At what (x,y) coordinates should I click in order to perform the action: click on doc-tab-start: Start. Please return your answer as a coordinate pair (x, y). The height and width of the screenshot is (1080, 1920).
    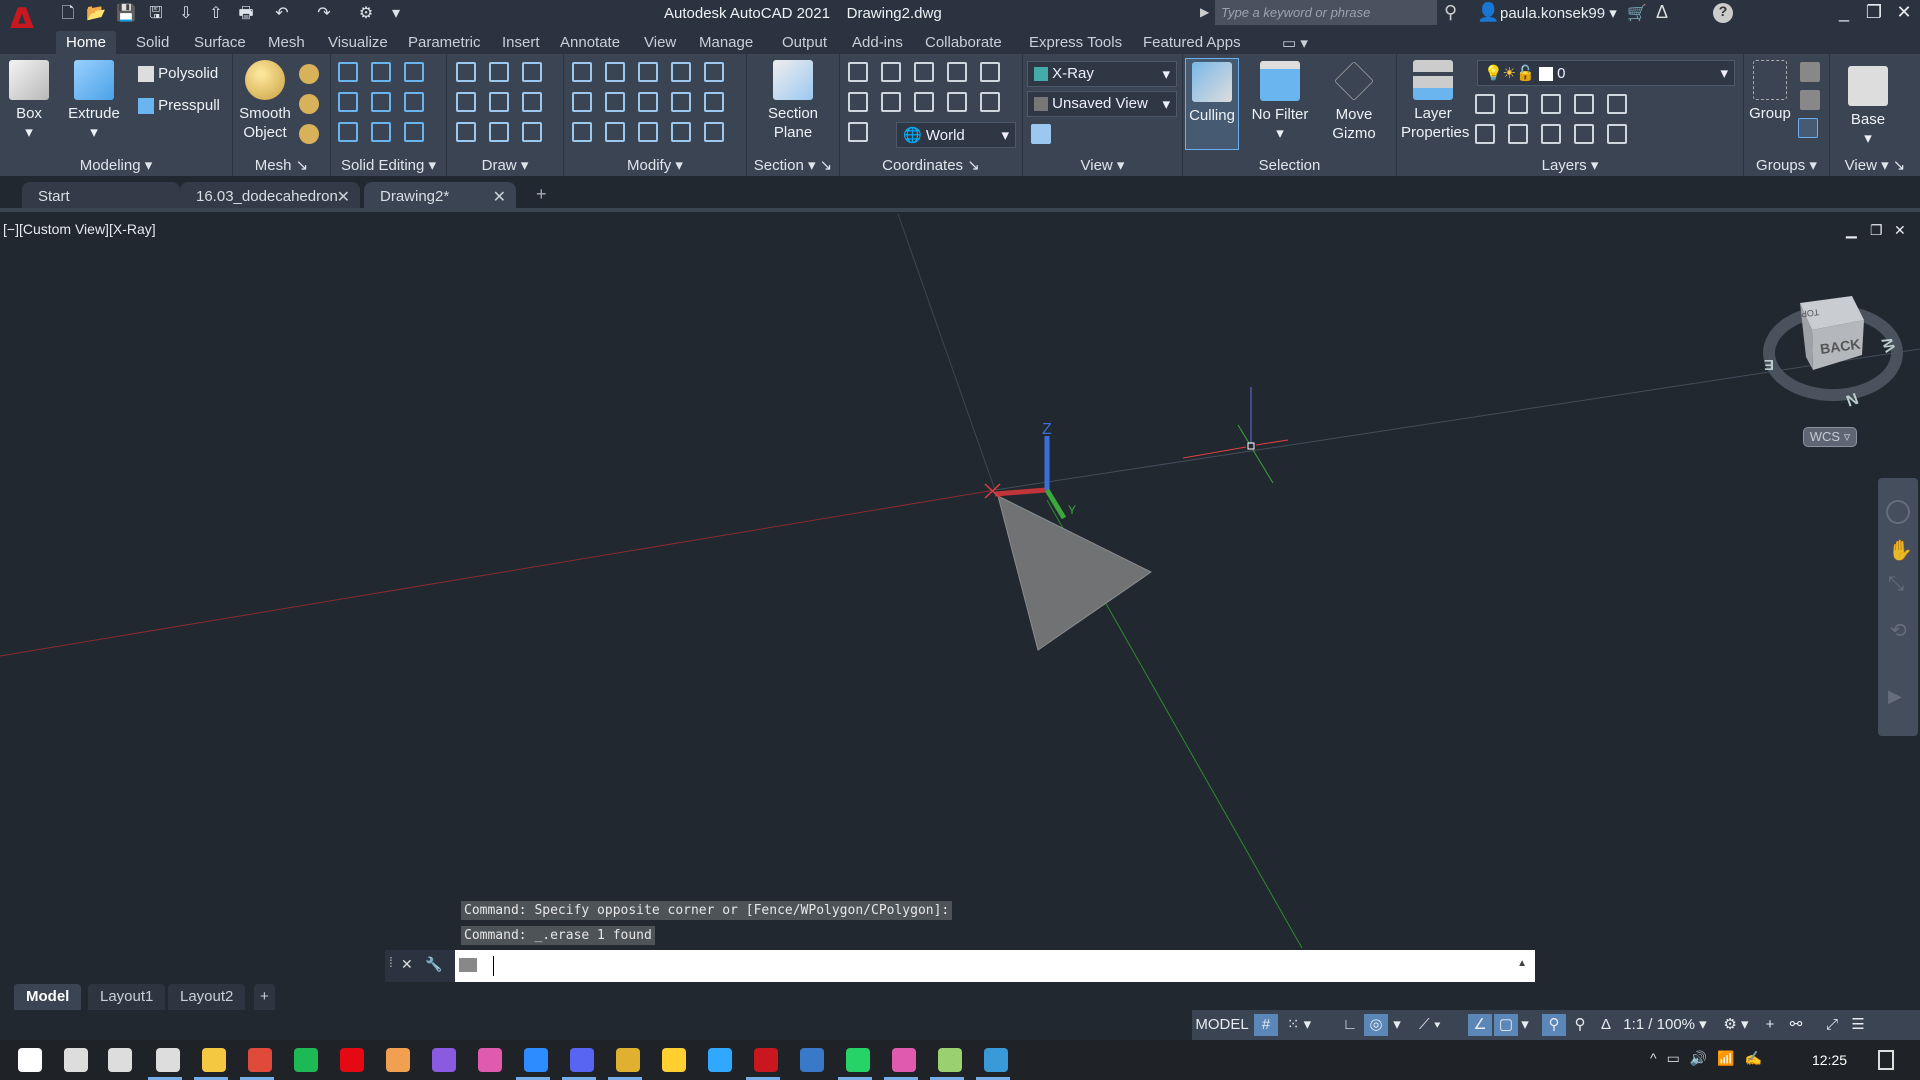
    Looking at the image, I should click on (101, 196).